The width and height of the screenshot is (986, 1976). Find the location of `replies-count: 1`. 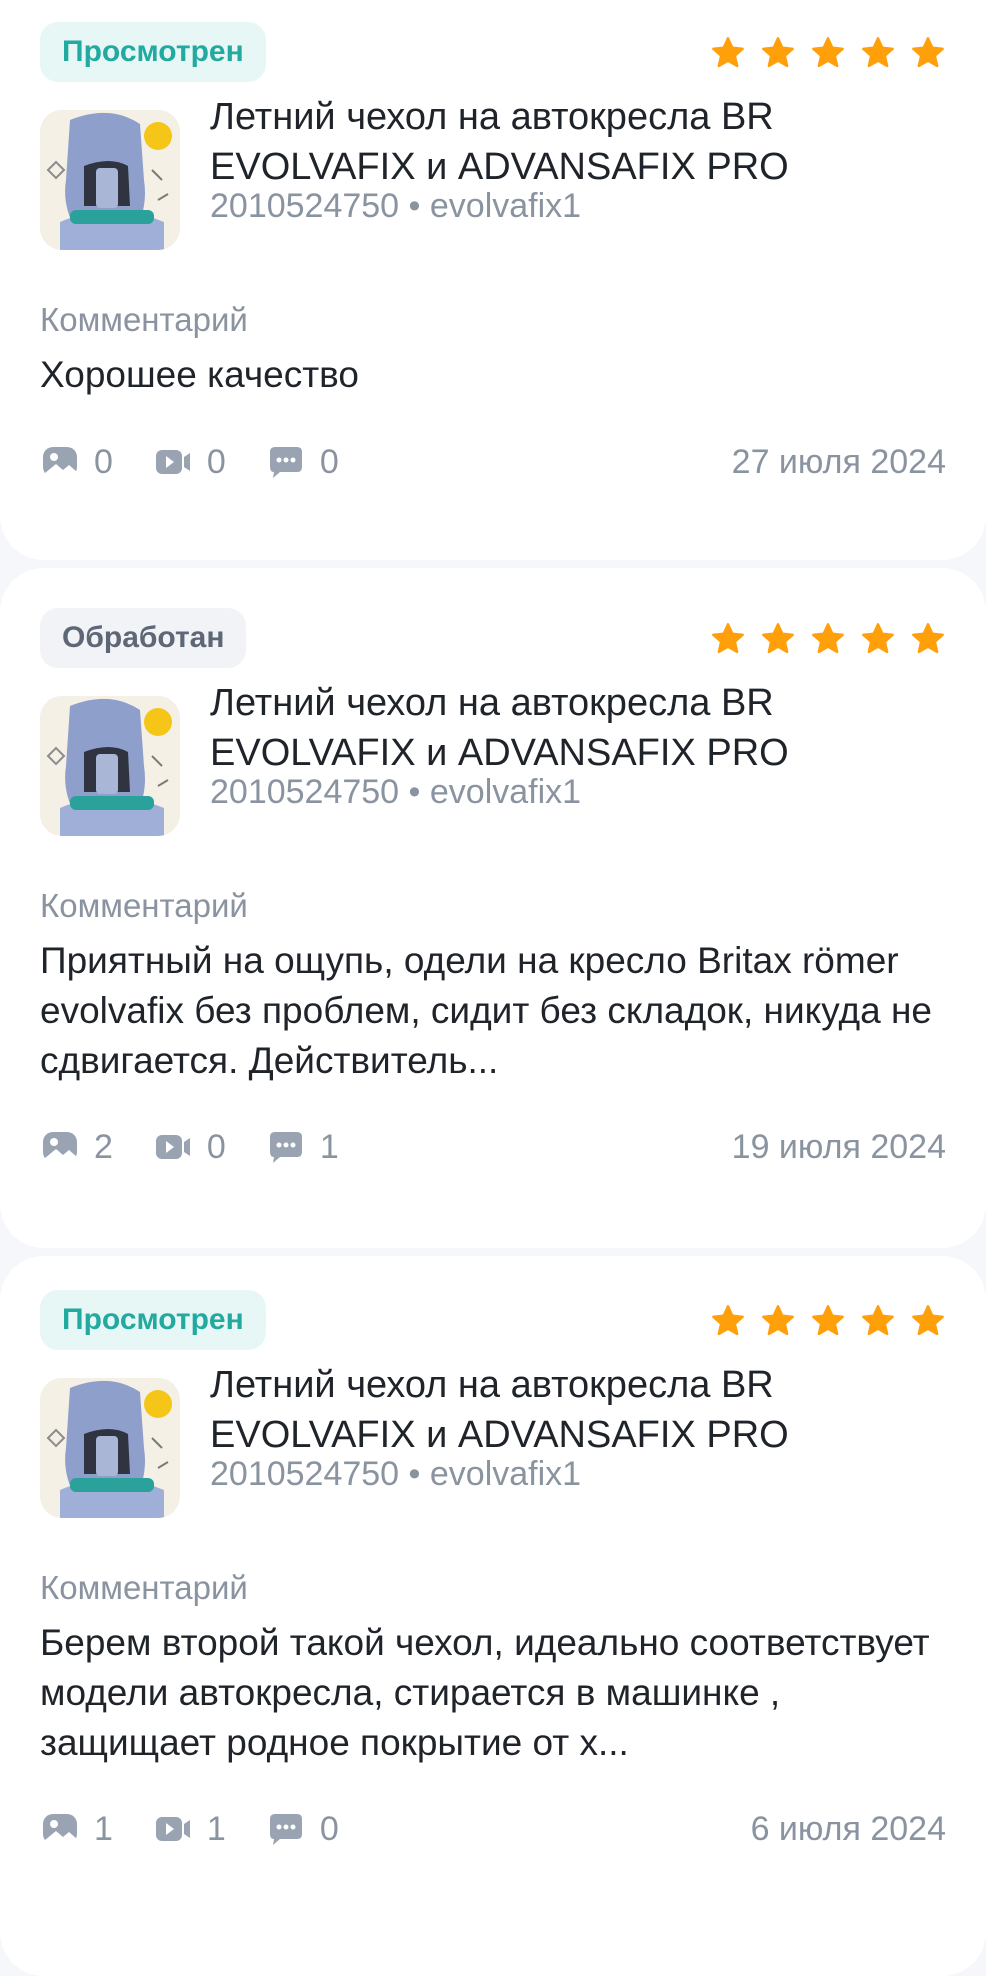

replies-count: 1 is located at coordinates (329, 1147).